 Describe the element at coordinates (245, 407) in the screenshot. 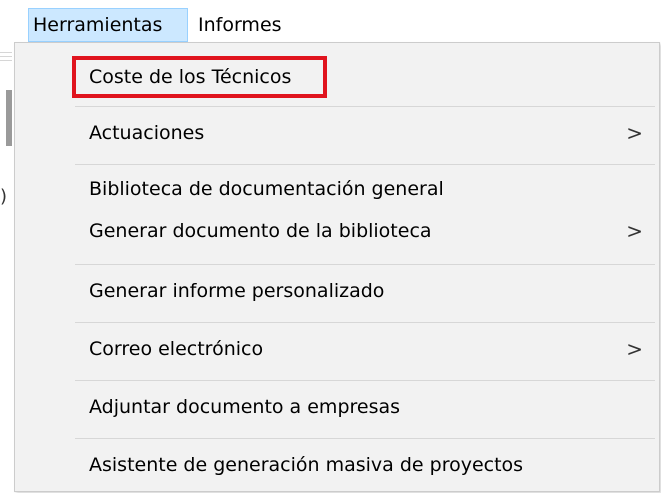

I see `menu-item-label: Adjuntar documento a empresas` at that location.